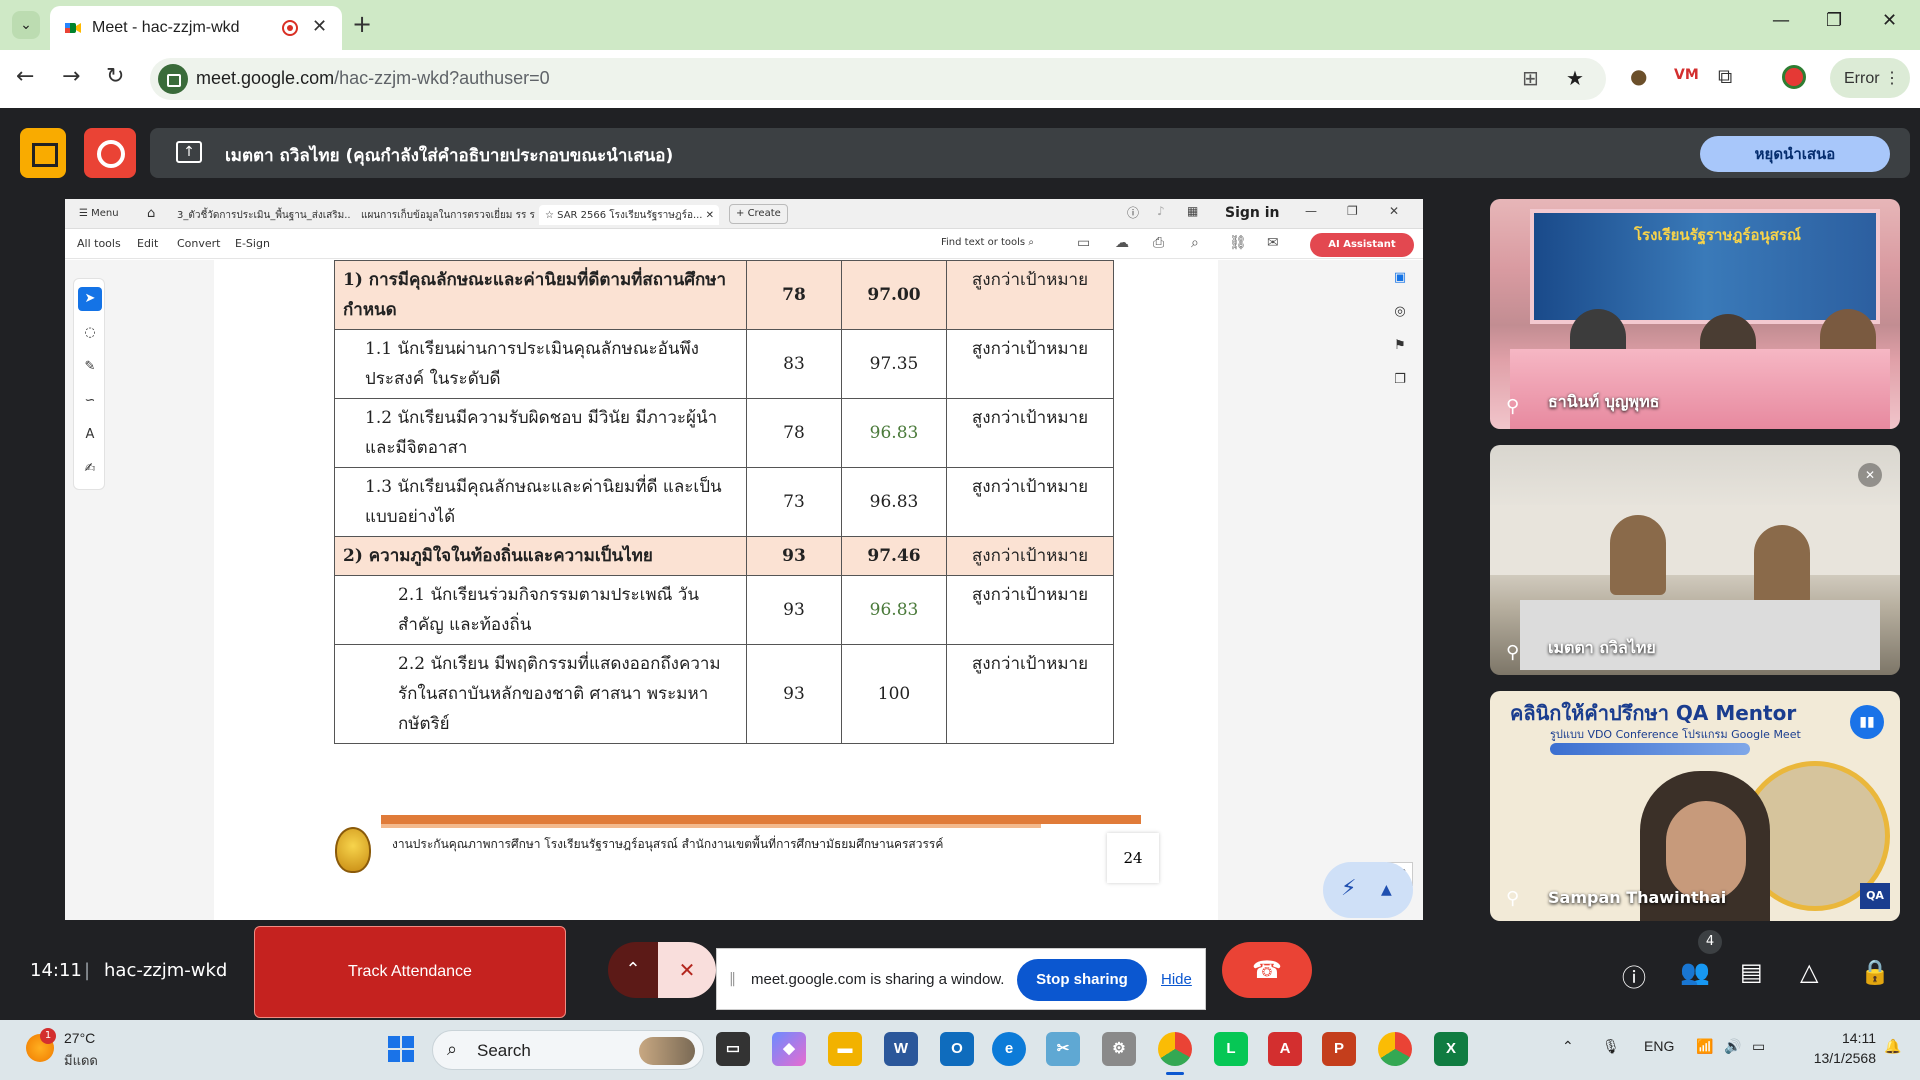  Describe the element at coordinates (81, 1060) in the screenshot. I see `weather-condition: มีแดด` at that location.